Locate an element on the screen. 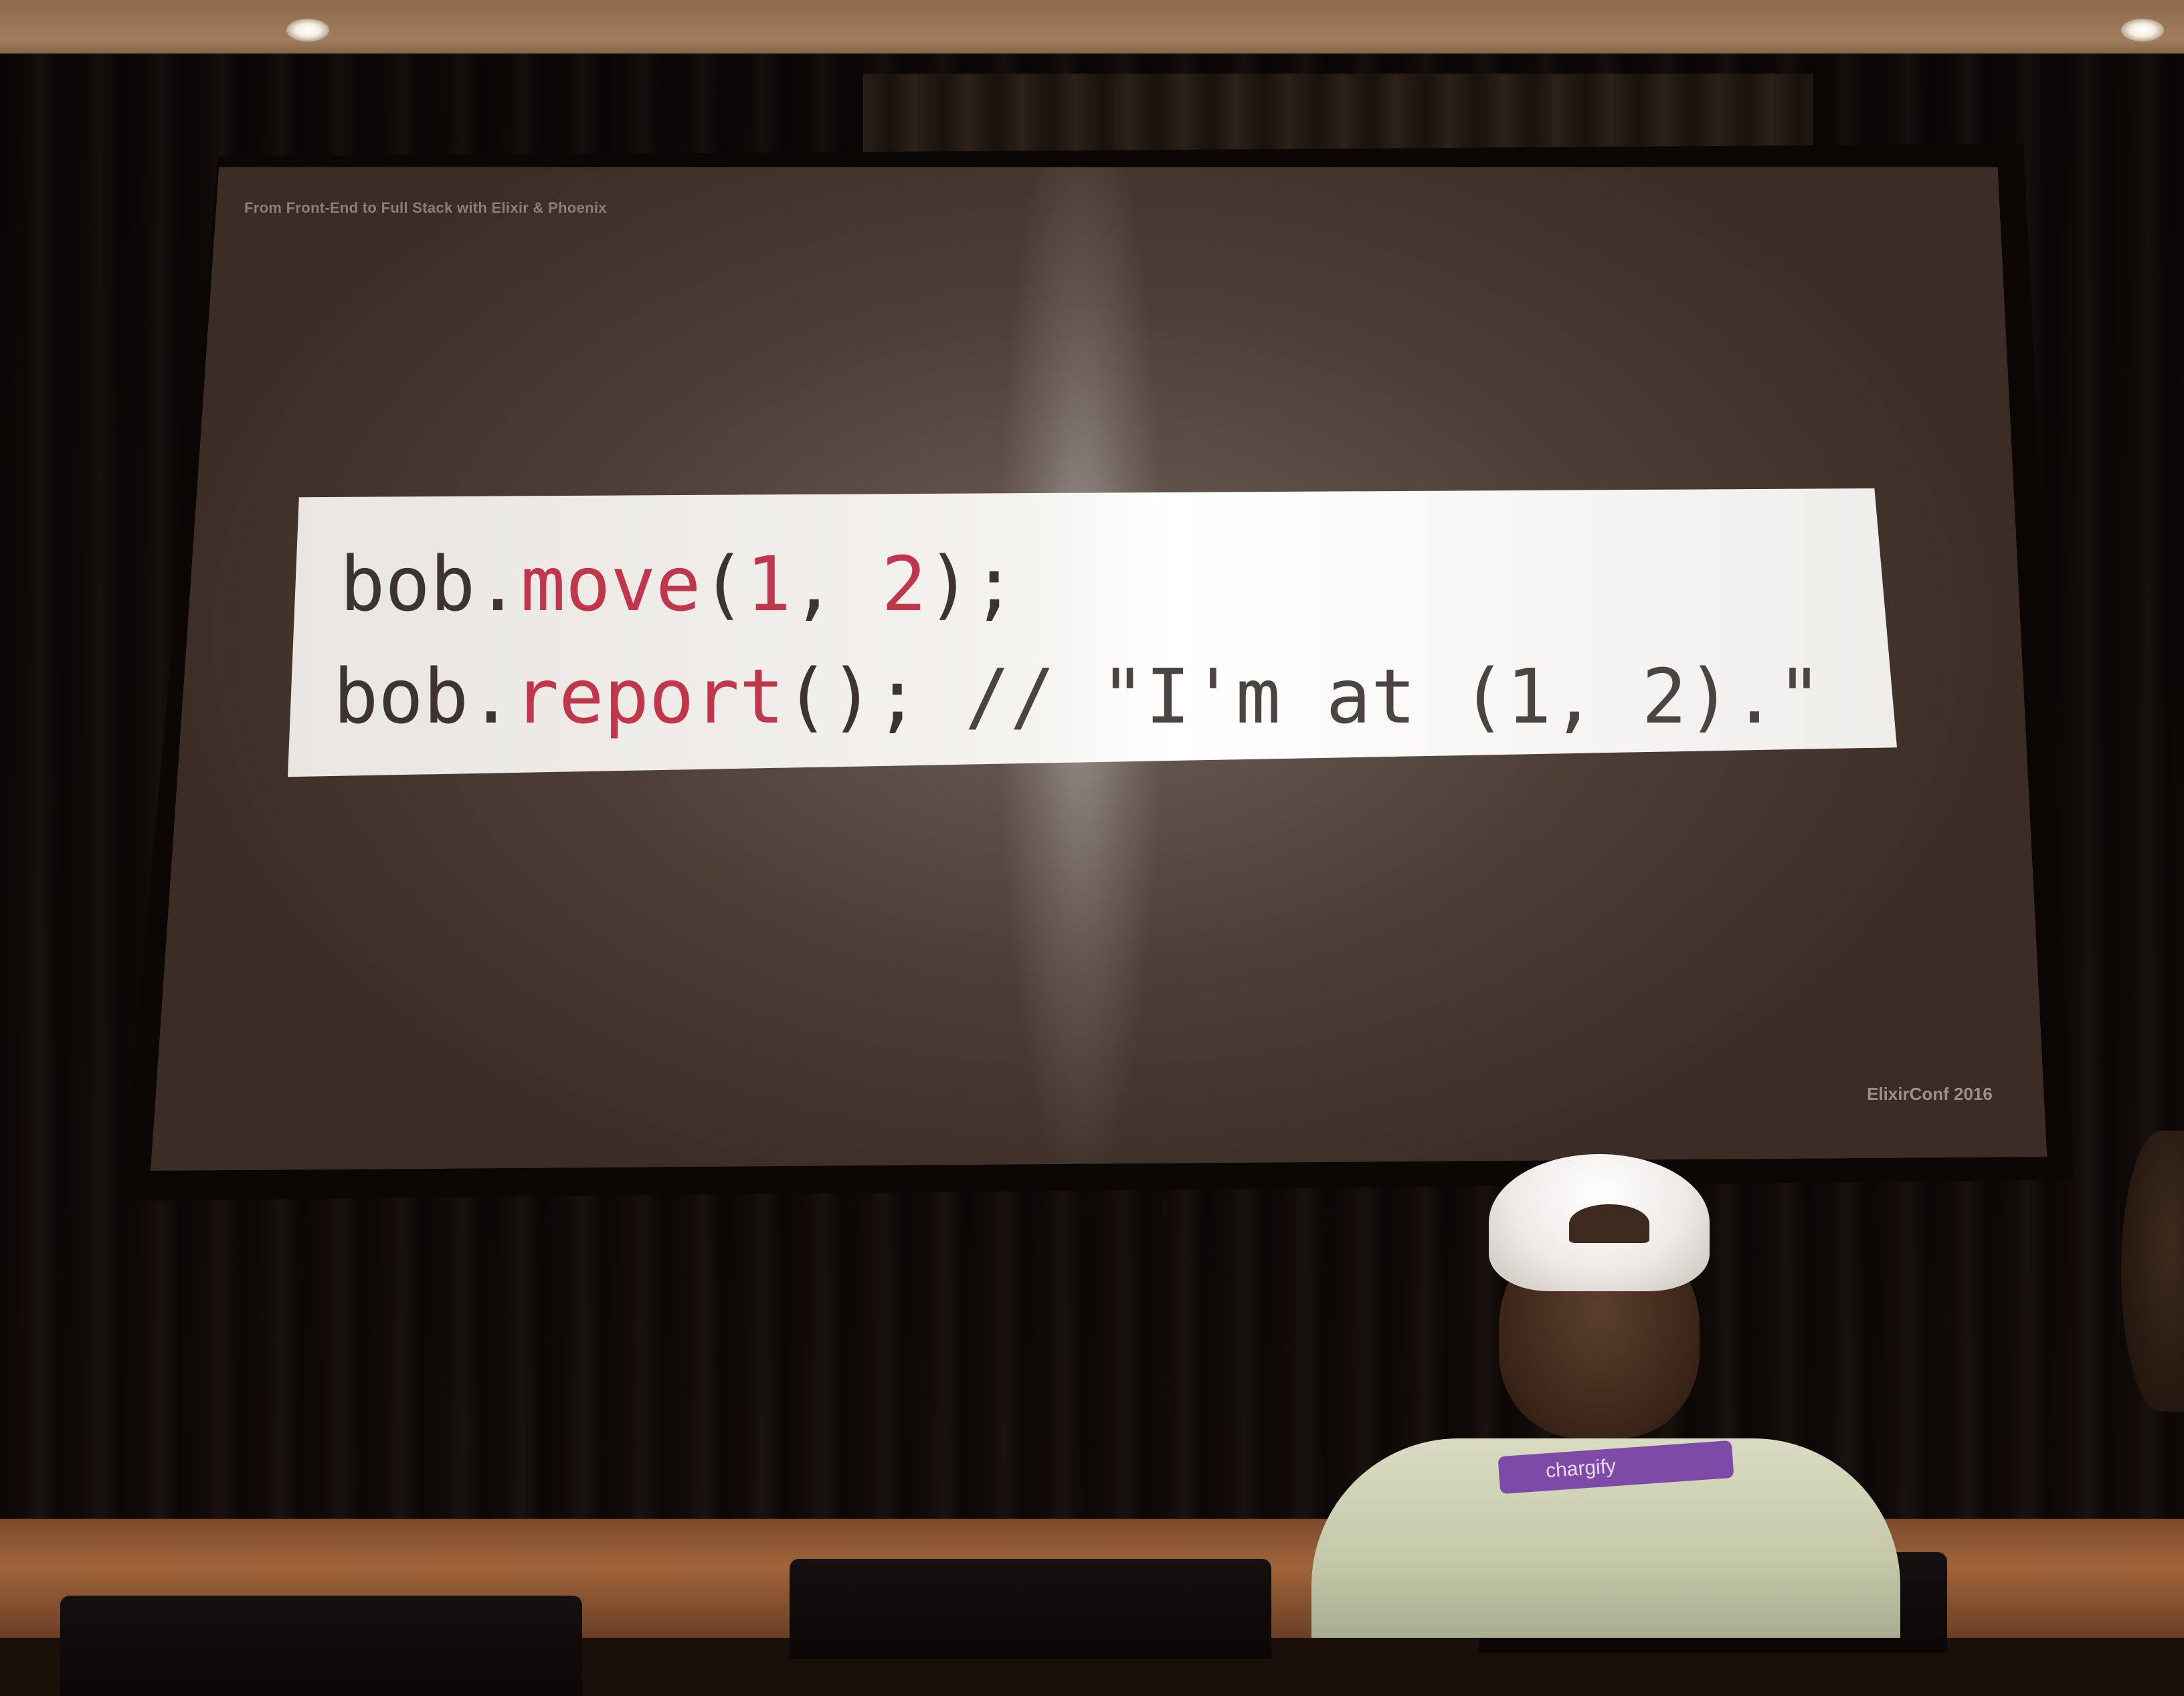  code-comment: // "I'm at (1, 2)." is located at coordinates (1371, 697).